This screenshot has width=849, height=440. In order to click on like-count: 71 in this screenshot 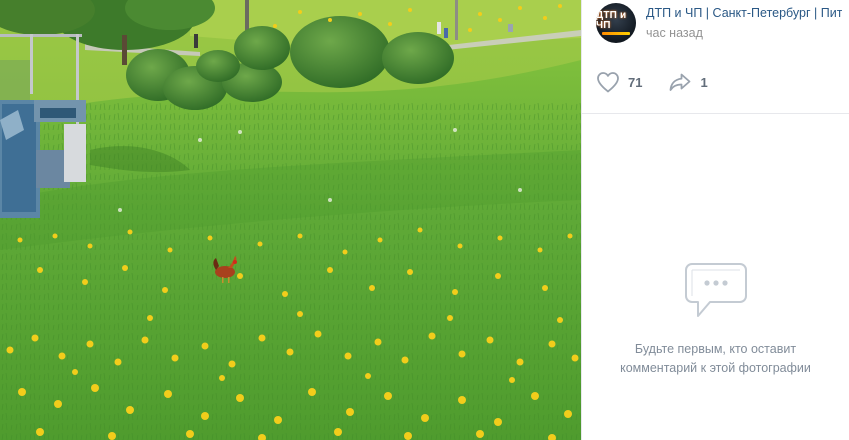, I will do `click(635, 82)`.